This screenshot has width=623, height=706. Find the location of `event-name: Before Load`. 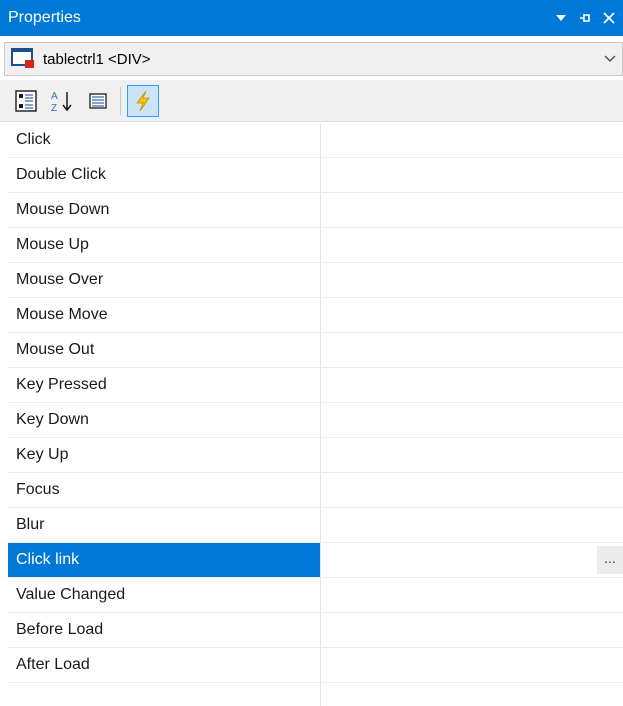

event-name: Before Load is located at coordinates (164, 630).